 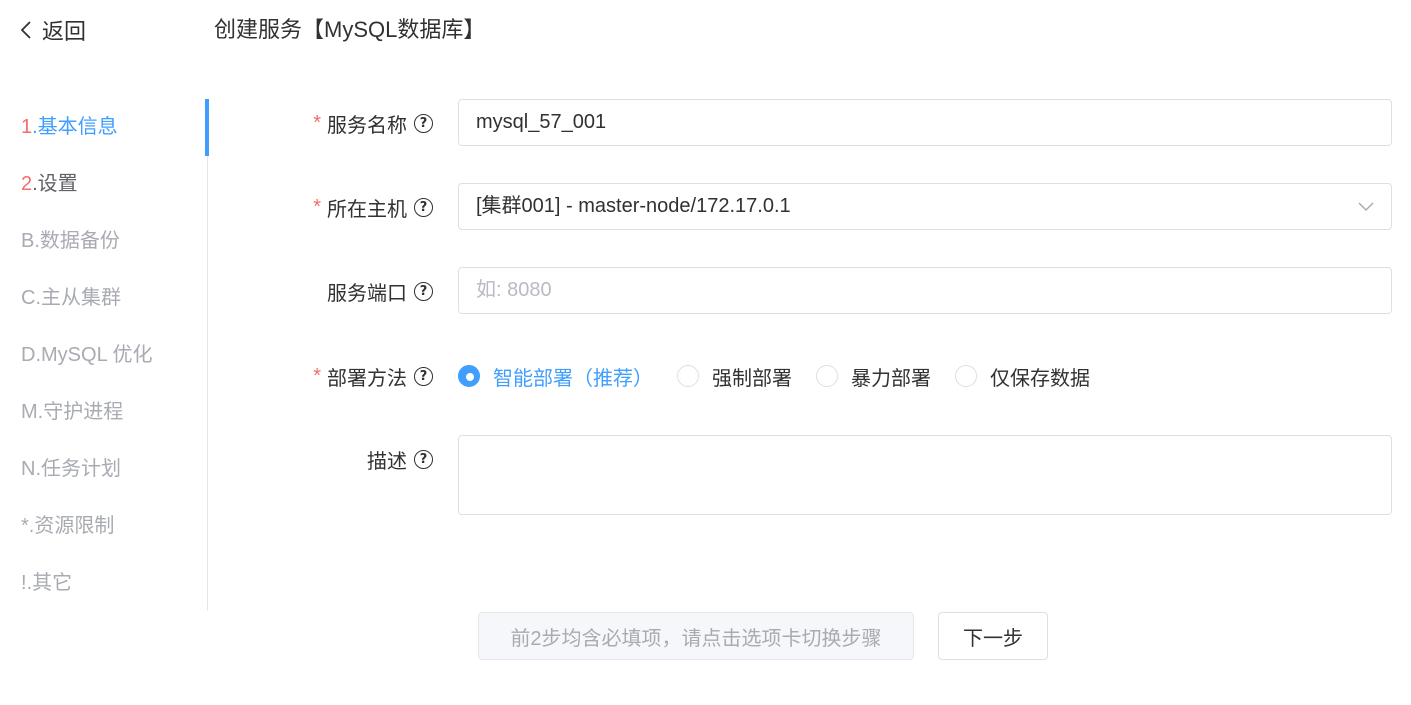 I want to click on deploy-method-radio-group: 智能部署（推荐） 强制部署 暴力部署 仅保存数据, so click(x=925, y=376).